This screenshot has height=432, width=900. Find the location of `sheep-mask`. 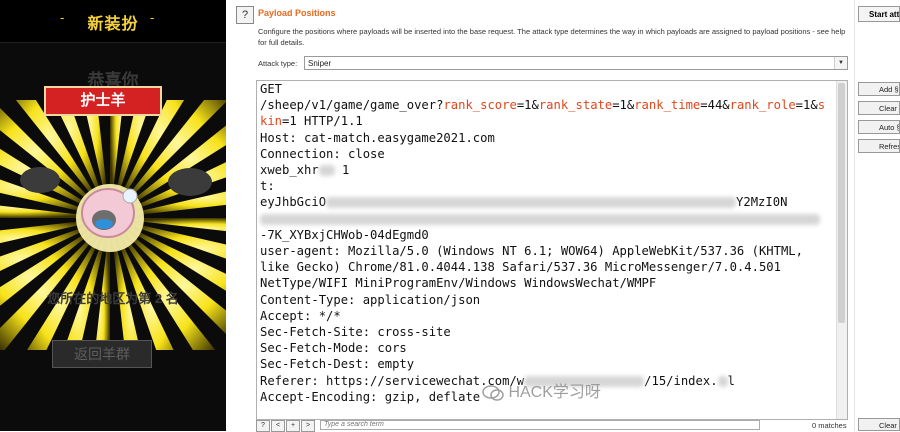

sheep-mask is located at coordinates (104, 224).